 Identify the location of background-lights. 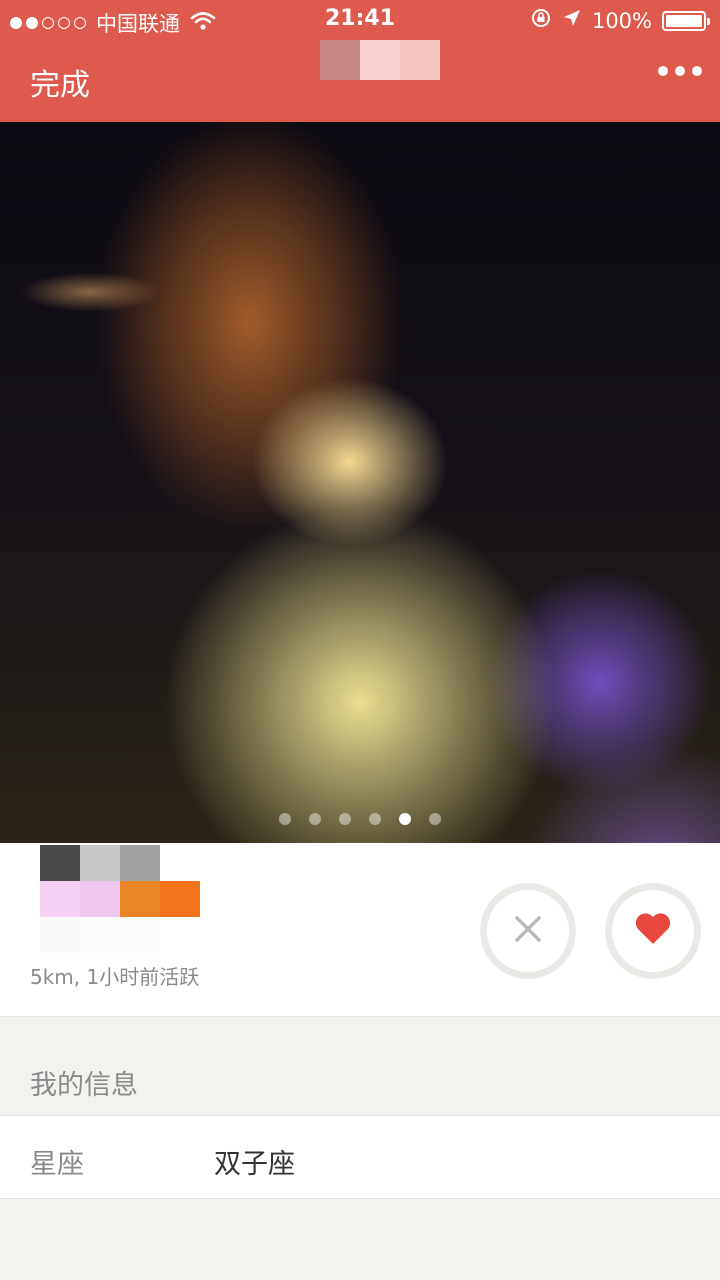
(90, 292).